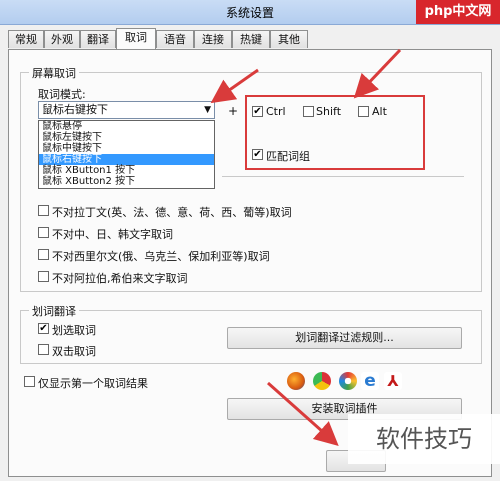 The width and height of the screenshot is (500, 481). I want to click on select-capture-checkbox: ✔, so click(43, 328).